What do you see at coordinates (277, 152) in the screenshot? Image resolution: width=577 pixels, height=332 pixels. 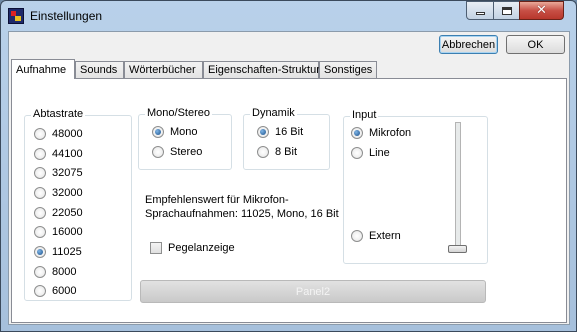 I see `radio-8-bit: 8 Bit` at bounding box center [277, 152].